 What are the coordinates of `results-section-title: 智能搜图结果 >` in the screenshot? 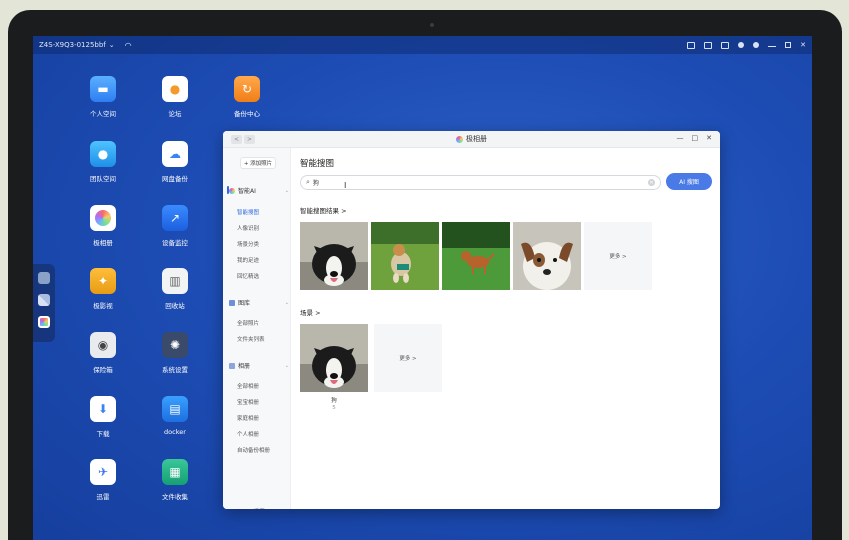 It's located at (323, 210).